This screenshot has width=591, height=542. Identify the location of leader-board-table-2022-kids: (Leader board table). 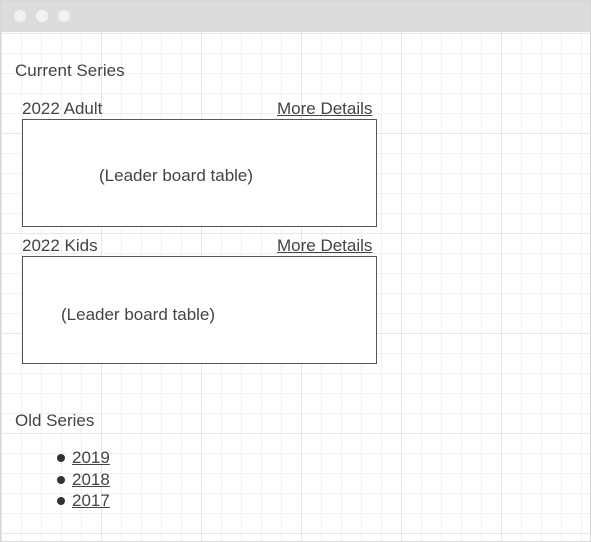
(199, 310).